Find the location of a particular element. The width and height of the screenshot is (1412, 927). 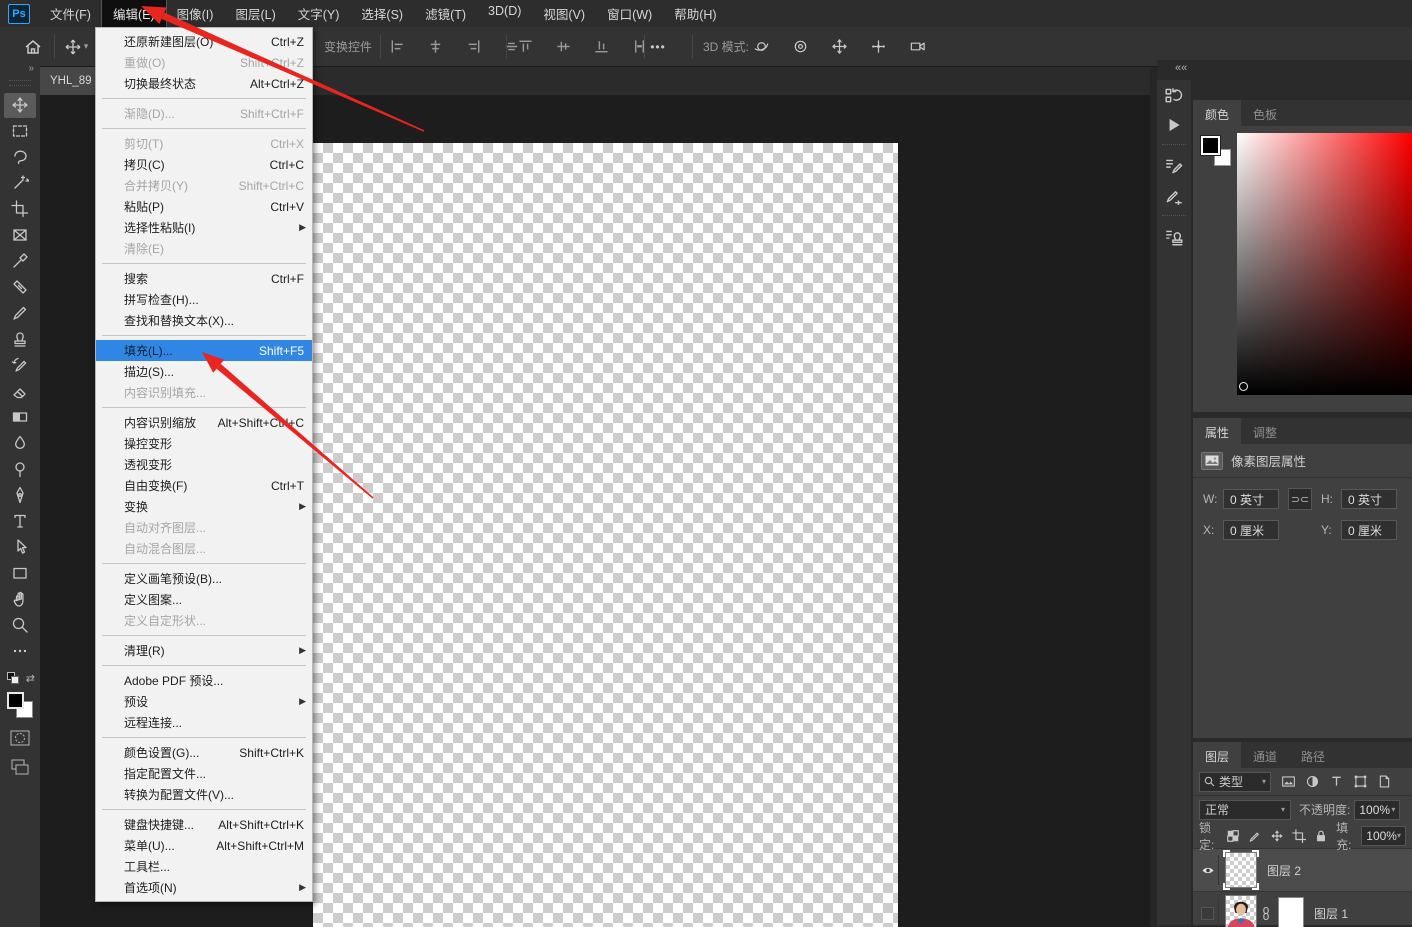

y-field: 0 厘米 is located at coordinates (1369, 530).